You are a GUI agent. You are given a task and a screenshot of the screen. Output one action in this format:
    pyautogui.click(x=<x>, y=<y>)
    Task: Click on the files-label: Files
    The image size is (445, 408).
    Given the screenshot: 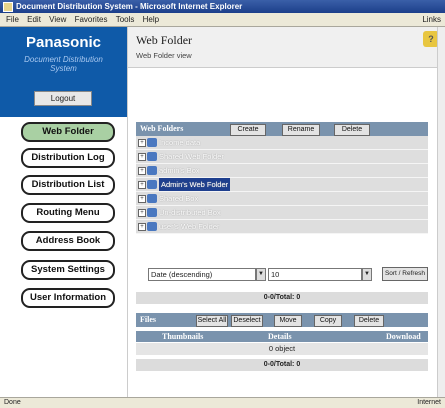 What is the action you would take?
    pyautogui.click(x=148, y=319)
    